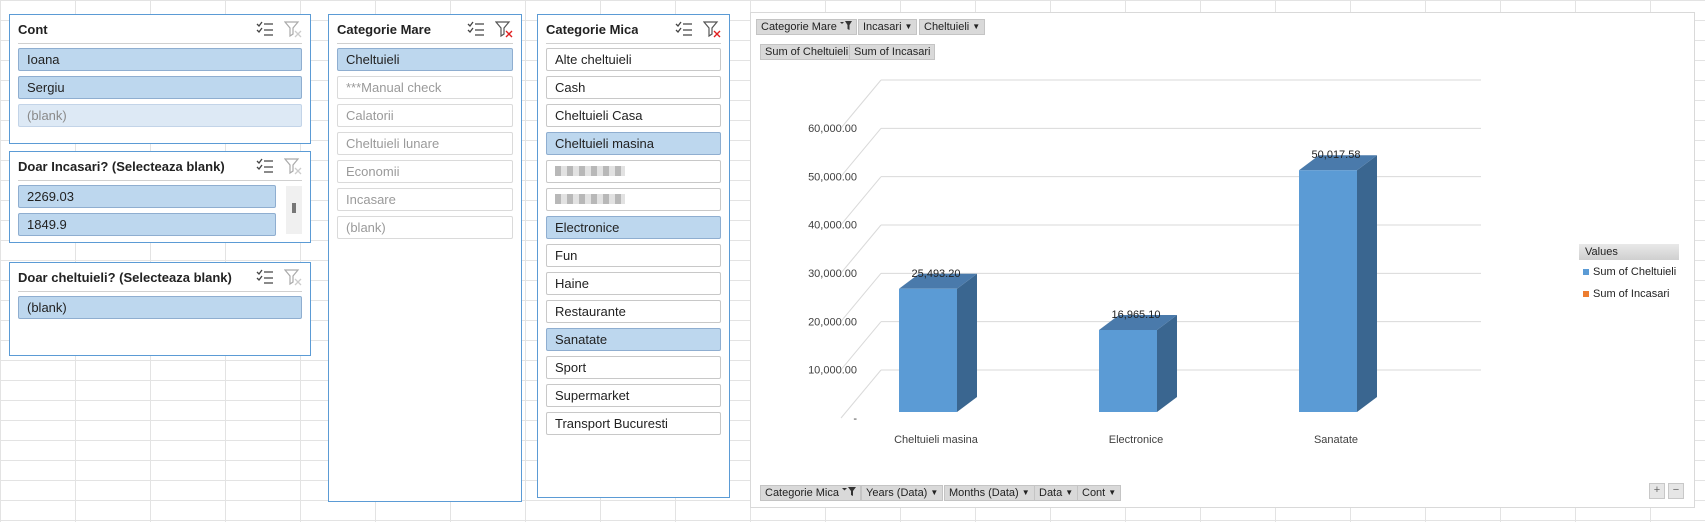  I want to click on slicer-header: Categorie Mica, so click(633, 29).